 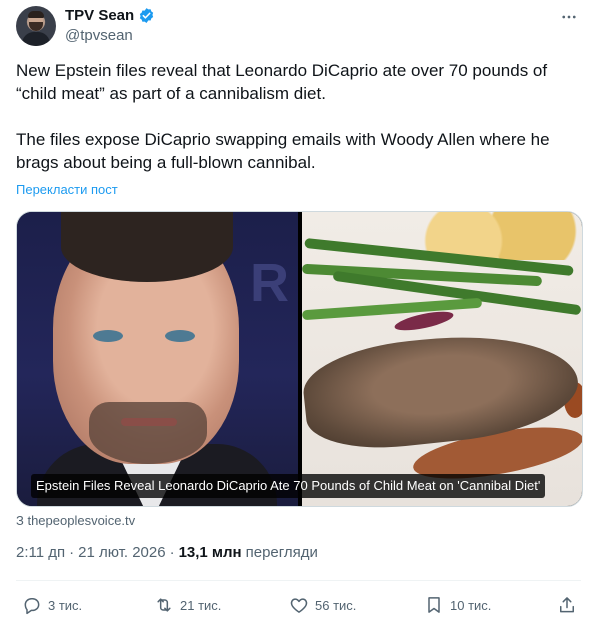 I want to click on more-icon-glyph, so click(x=569, y=17).